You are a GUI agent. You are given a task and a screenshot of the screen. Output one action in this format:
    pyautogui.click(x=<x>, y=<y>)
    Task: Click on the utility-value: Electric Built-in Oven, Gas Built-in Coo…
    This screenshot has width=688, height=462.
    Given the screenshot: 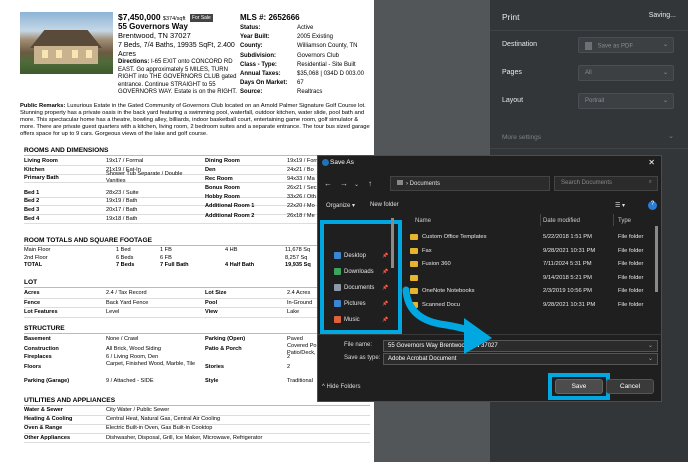 What is the action you would take?
    pyautogui.click(x=159, y=428)
    